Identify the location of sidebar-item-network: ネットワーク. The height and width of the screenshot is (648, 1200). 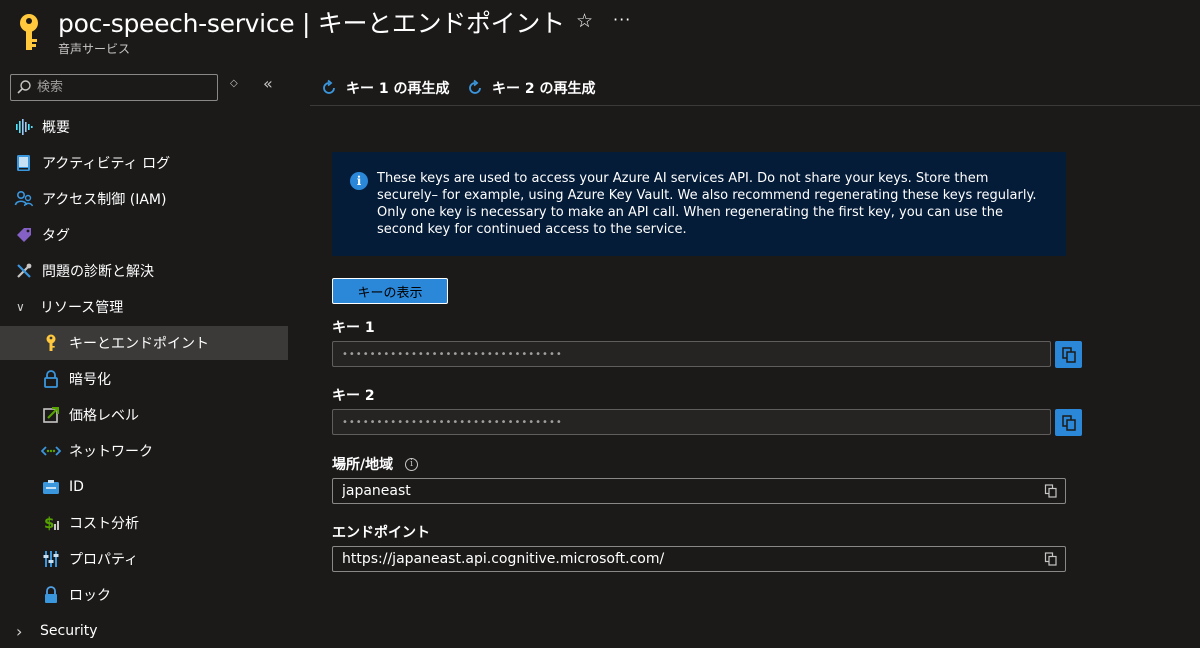
(144, 451).